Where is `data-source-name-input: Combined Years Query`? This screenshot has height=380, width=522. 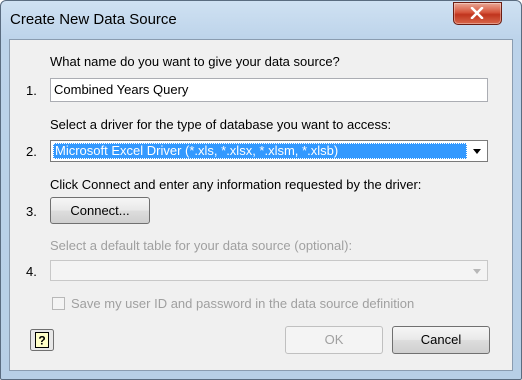 data-source-name-input: Combined Years Query is located at coordinates (269, 90).